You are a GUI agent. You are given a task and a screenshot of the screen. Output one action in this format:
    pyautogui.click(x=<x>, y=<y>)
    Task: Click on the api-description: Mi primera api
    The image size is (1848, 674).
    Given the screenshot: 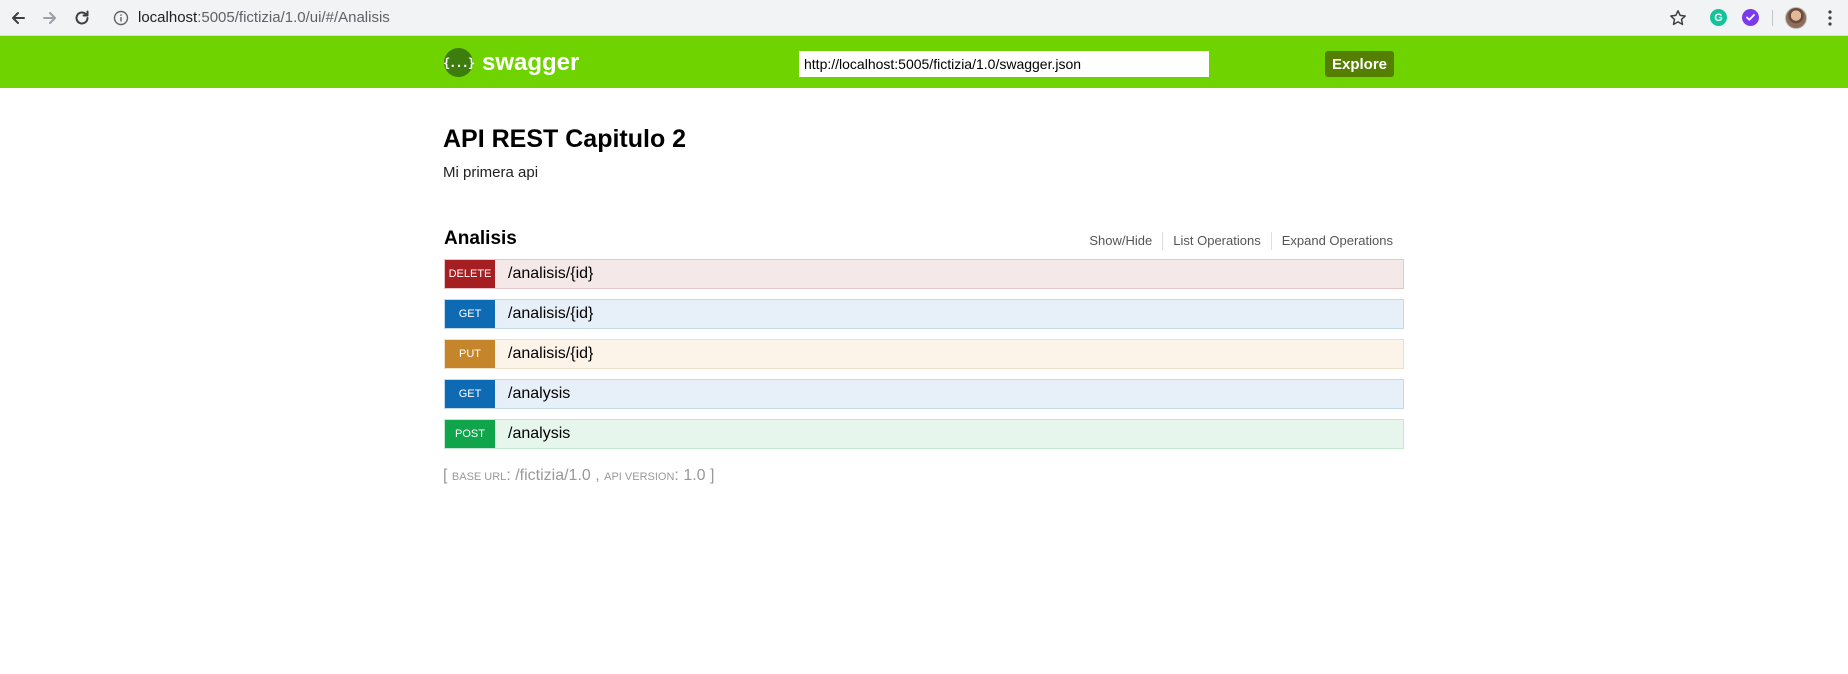 What is the action you would take?
    pyautogui.click(x=491, y=172)
    